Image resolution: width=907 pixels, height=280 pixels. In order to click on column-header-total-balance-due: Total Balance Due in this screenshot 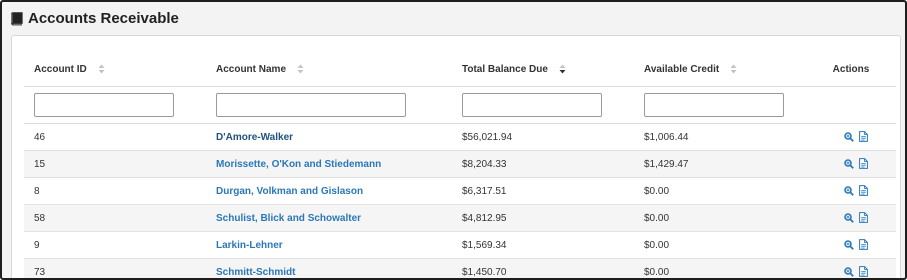, I will do `click(543, 69)`.